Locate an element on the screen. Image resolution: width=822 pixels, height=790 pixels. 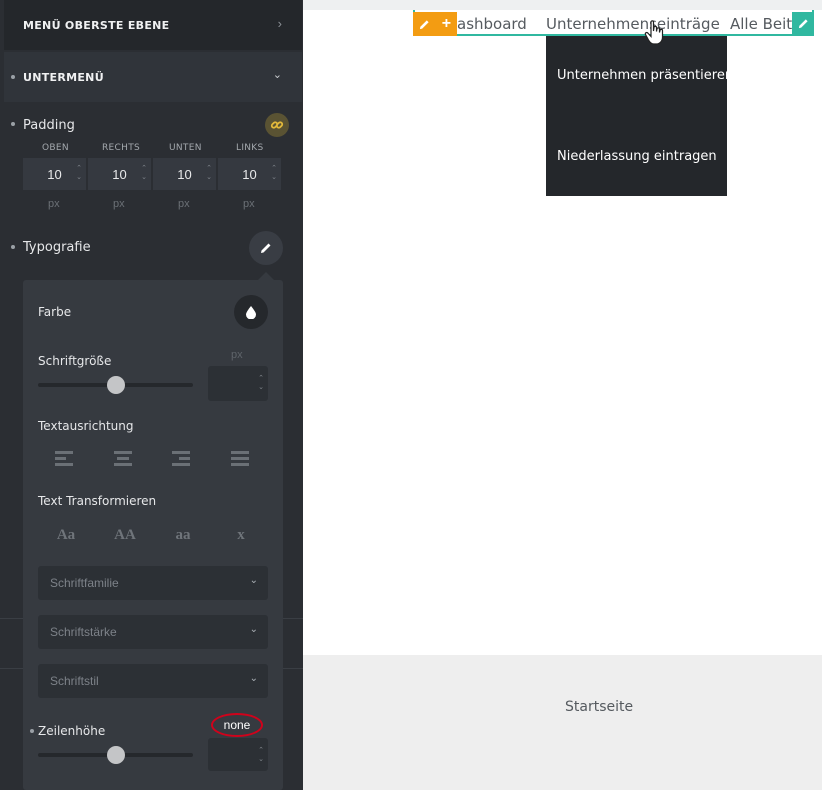
font-size-input: ⌃ ⌄ is located at coordinates (238, 383).